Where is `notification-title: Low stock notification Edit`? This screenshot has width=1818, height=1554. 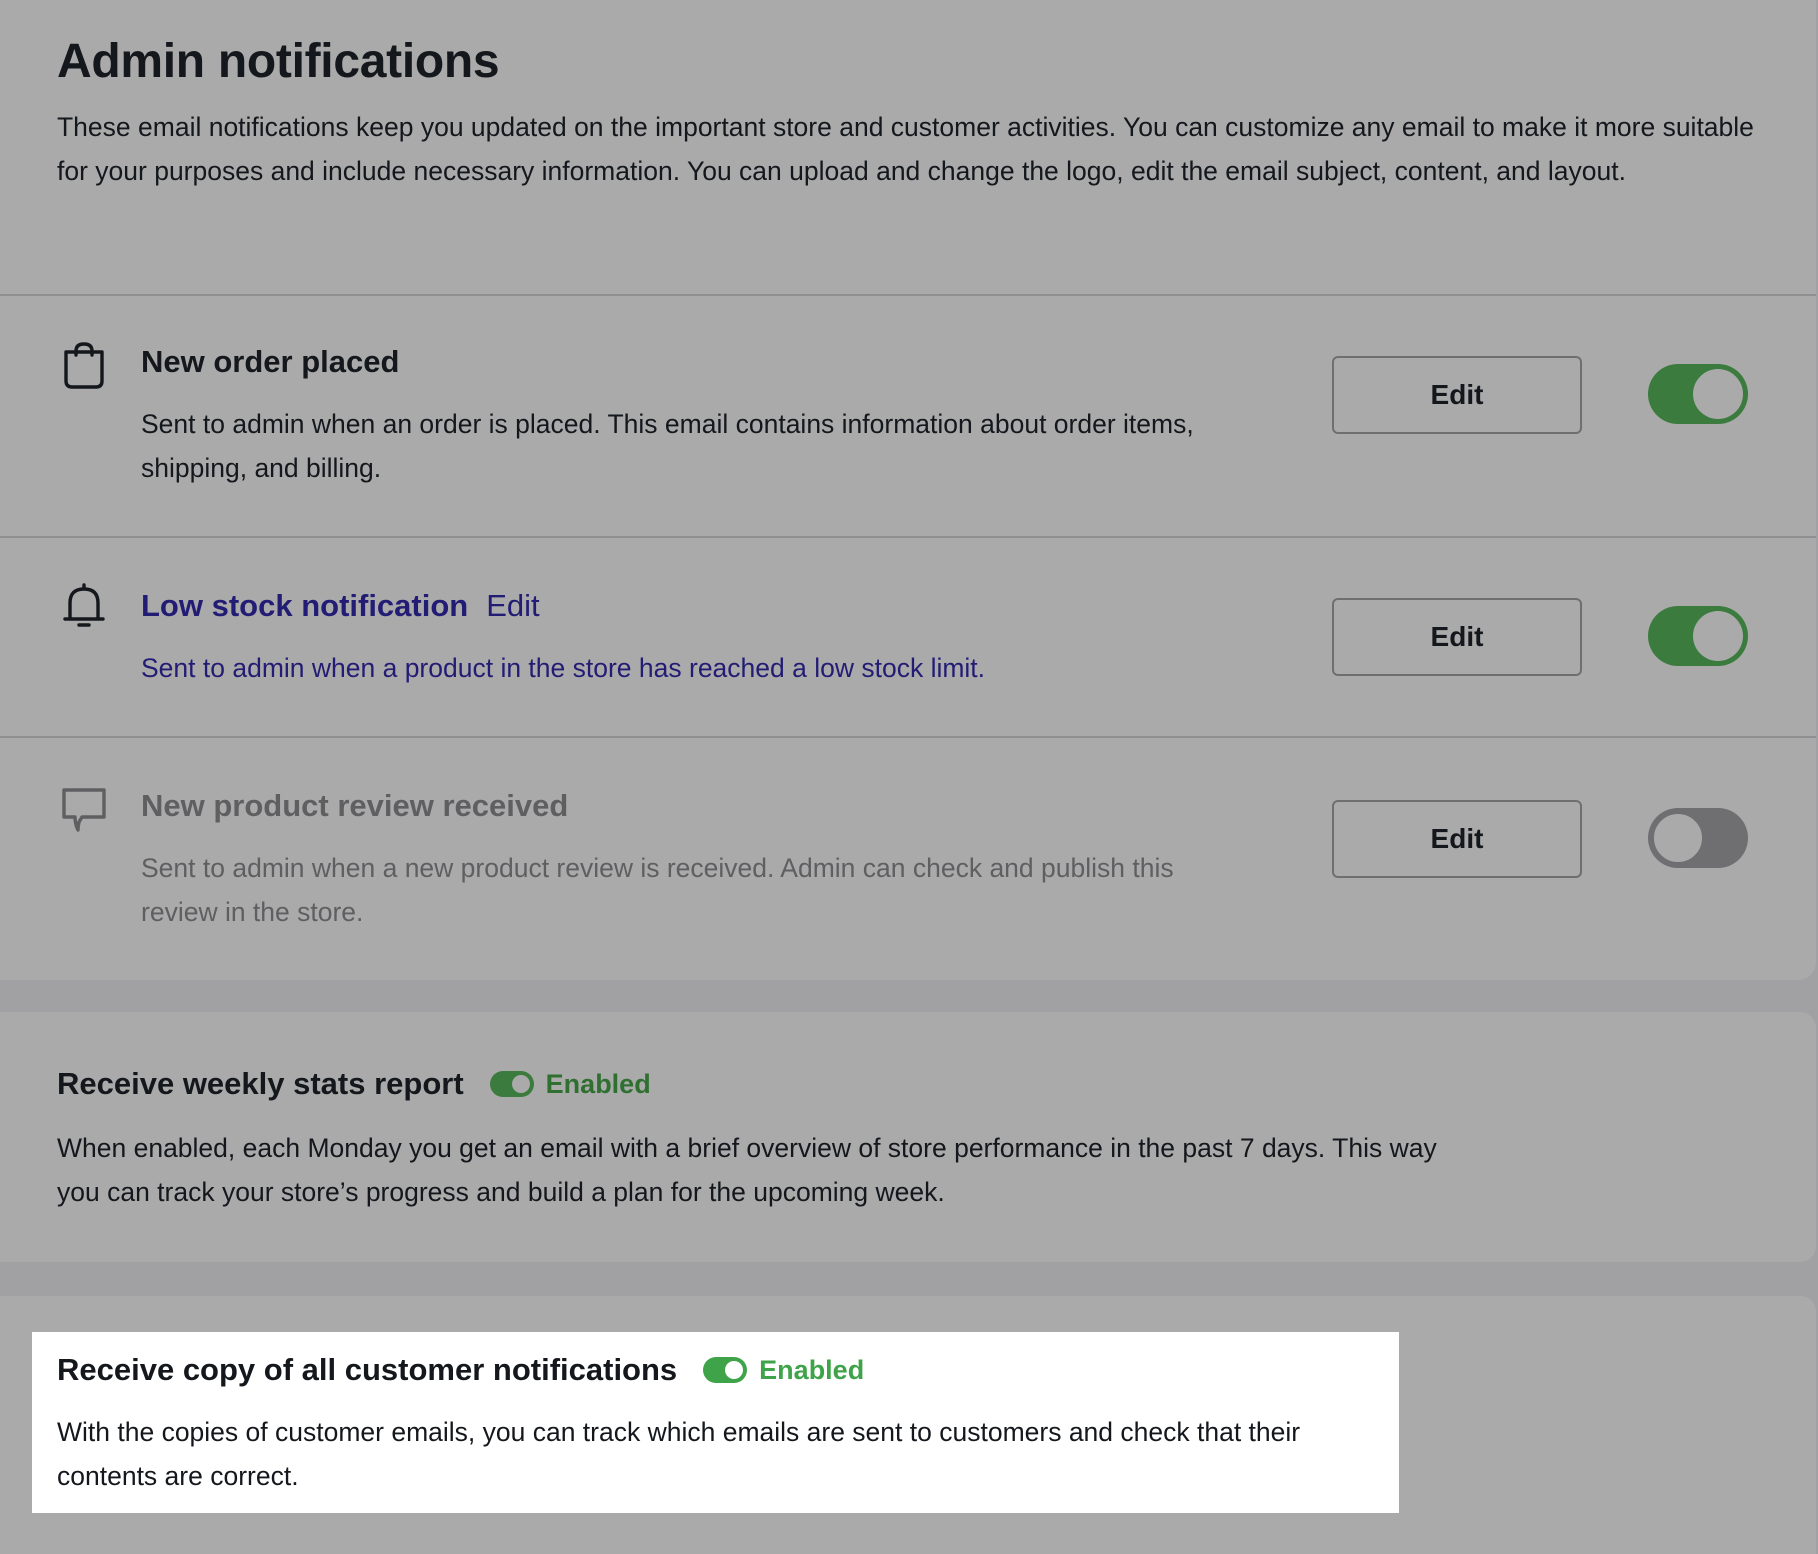 notification-title: Low stock notification Edit is located at coordinates (340, 606).